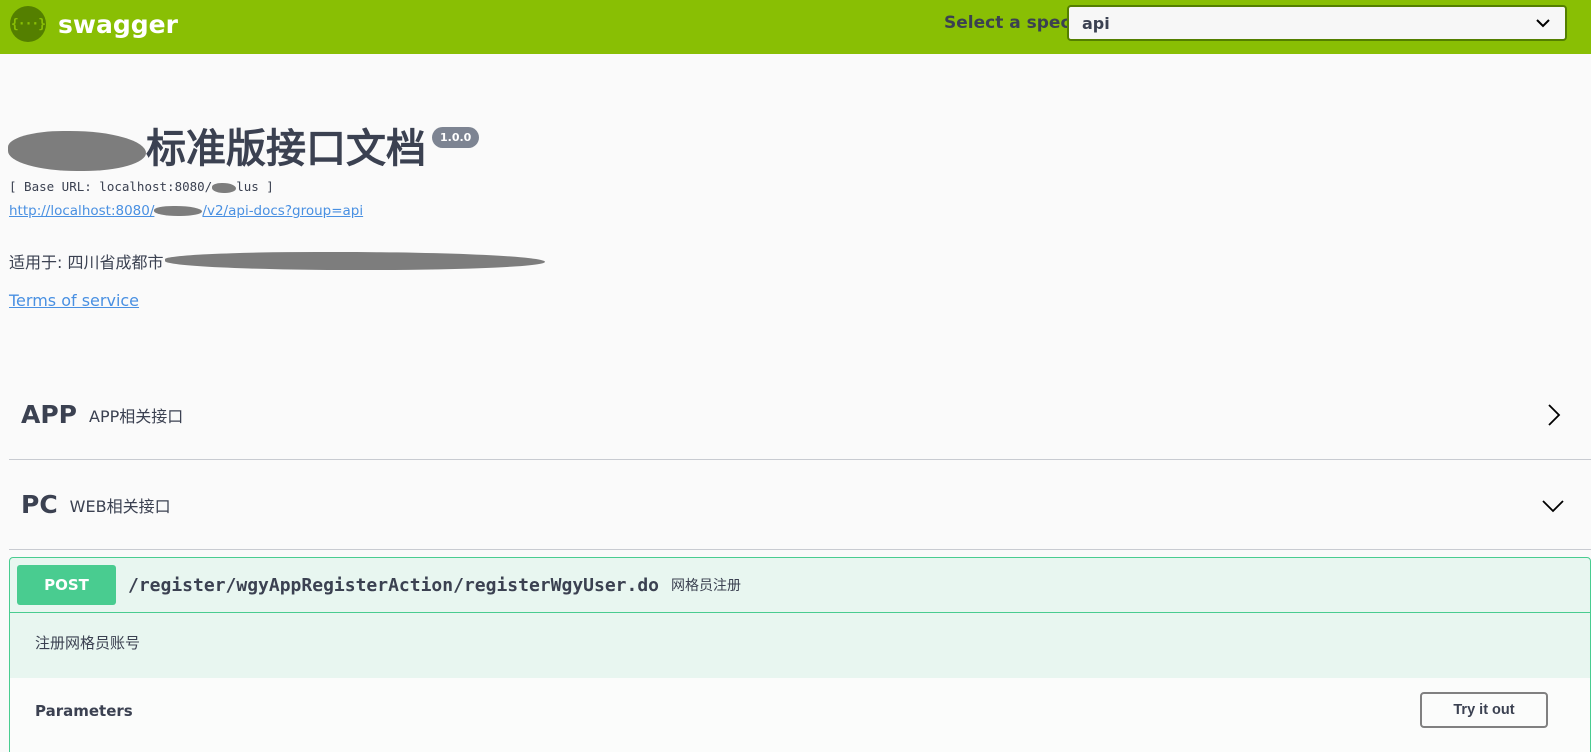 The height and width of the screenshot is (752, 1591). I want to click on method-badge: POST, so click(66, 585).